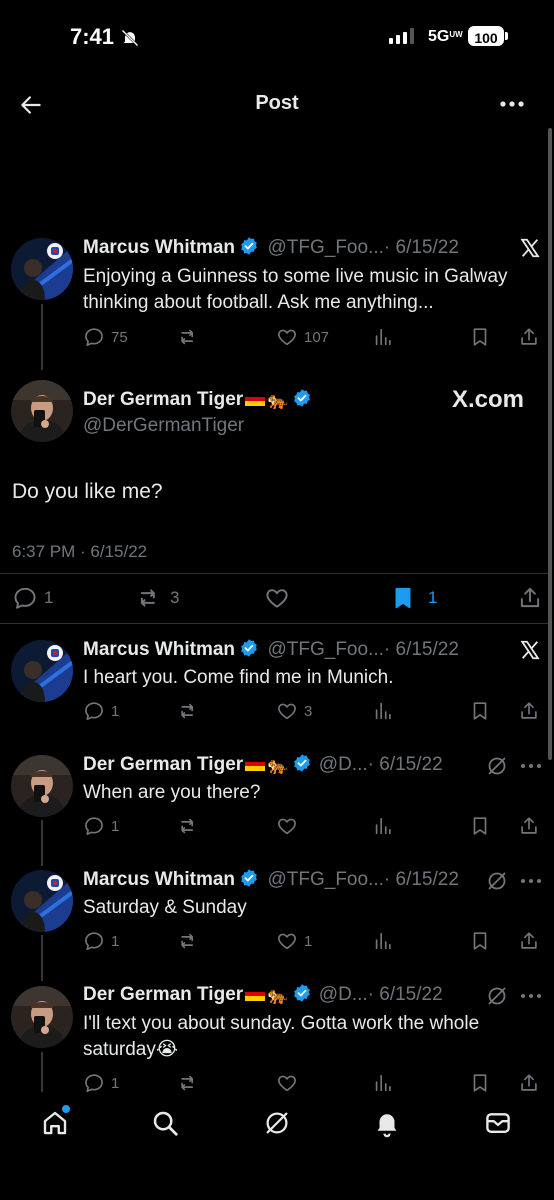 This screenshot has width=554, height=1200. I want to click on watermark-text: X.com, so click(488, 399).